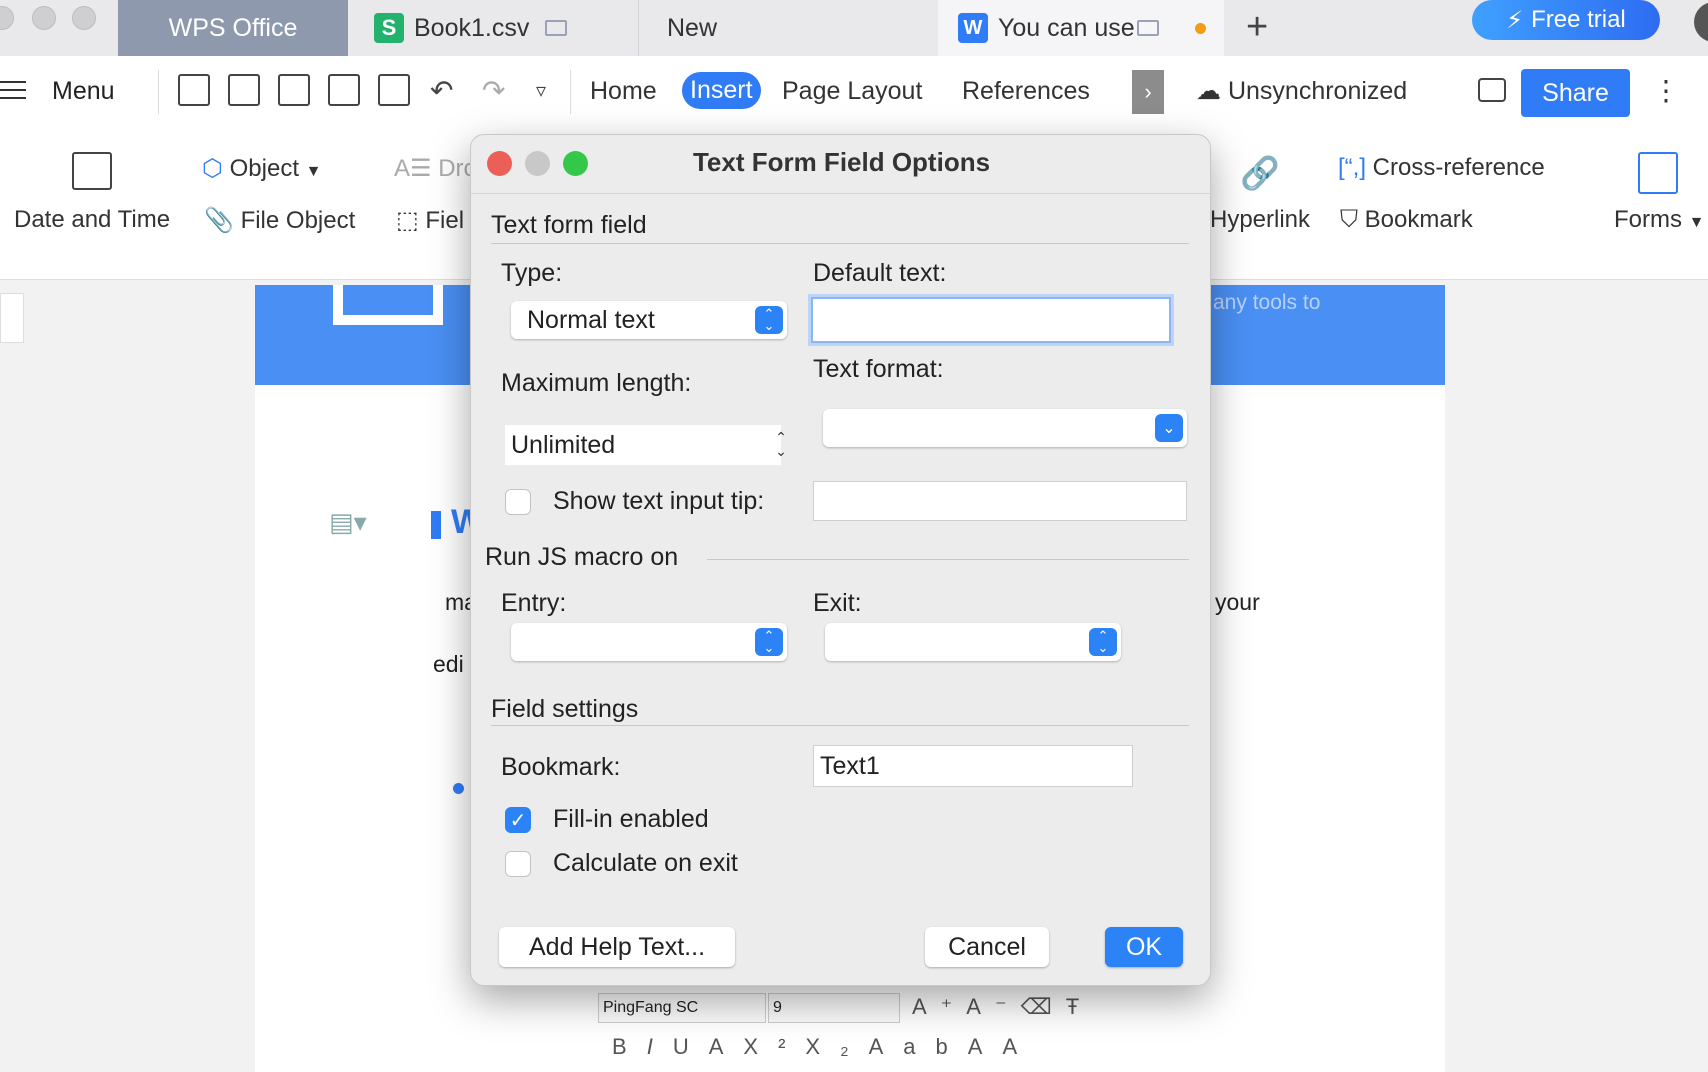 This screenshot has height=1072, width=1708. Describe the element at coordinates (1666, 90) in the screenshot. I see `more-options-icon: ⋮` at that location.